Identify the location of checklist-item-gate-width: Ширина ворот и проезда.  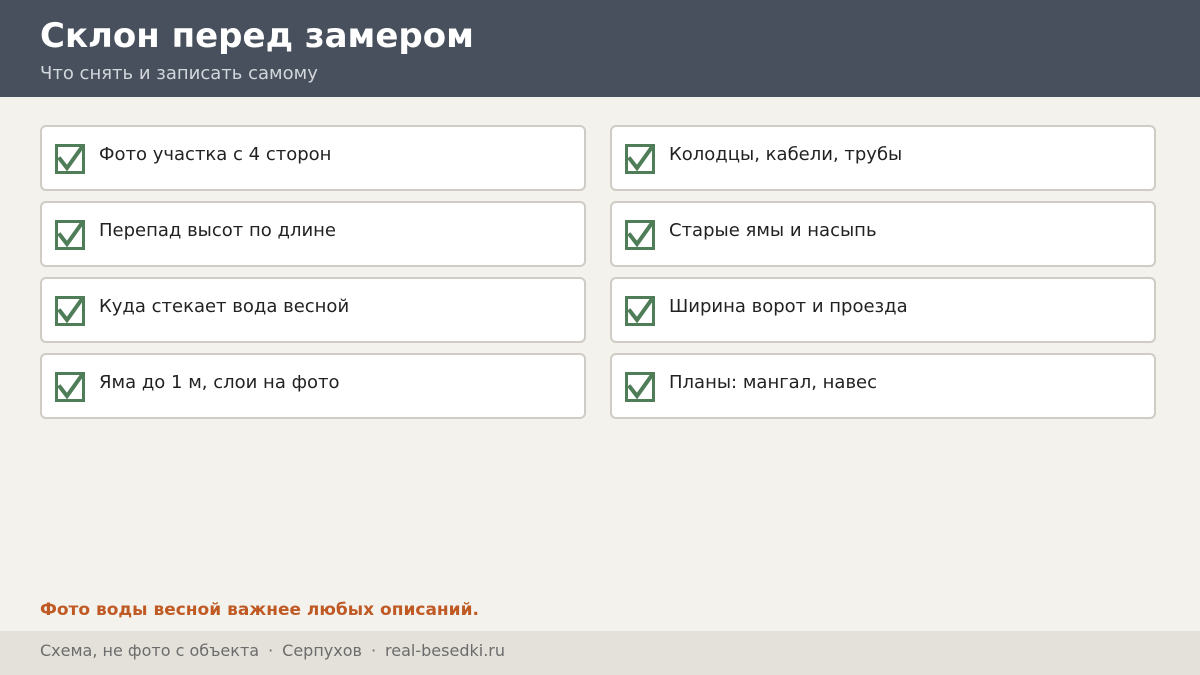
(883, 310).